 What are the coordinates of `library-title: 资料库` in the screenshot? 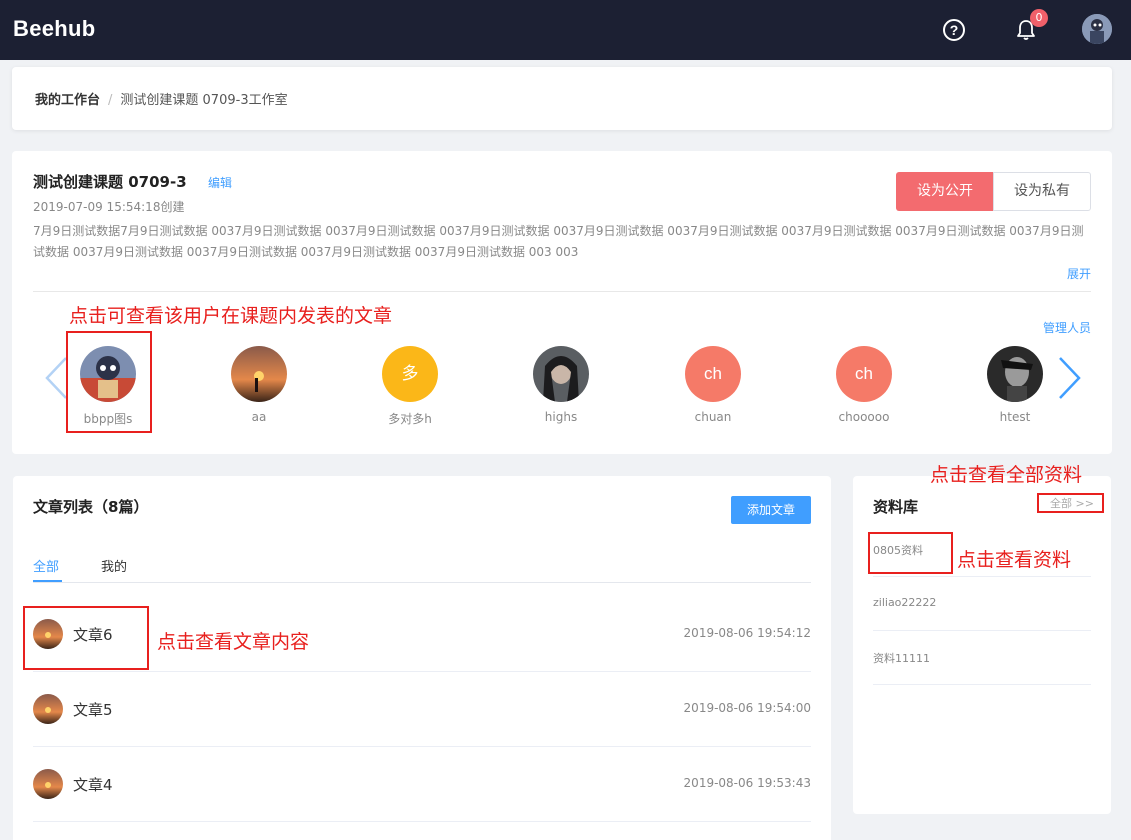 It's located at (896, 507).